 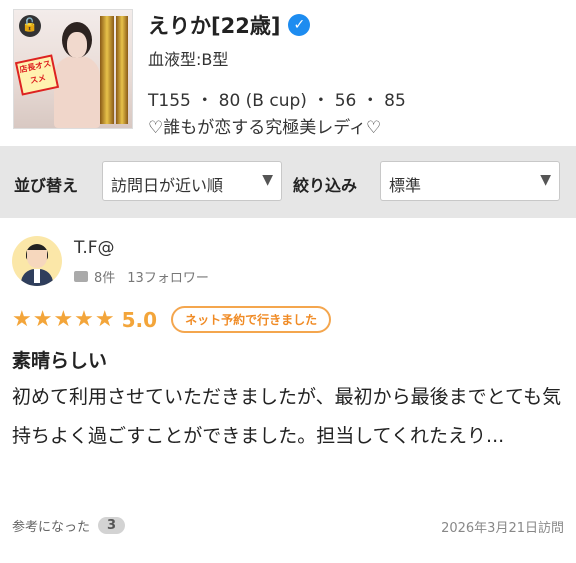 I want to click on name-row: えりか[22歳] ✓, so click(x=229, y=25).